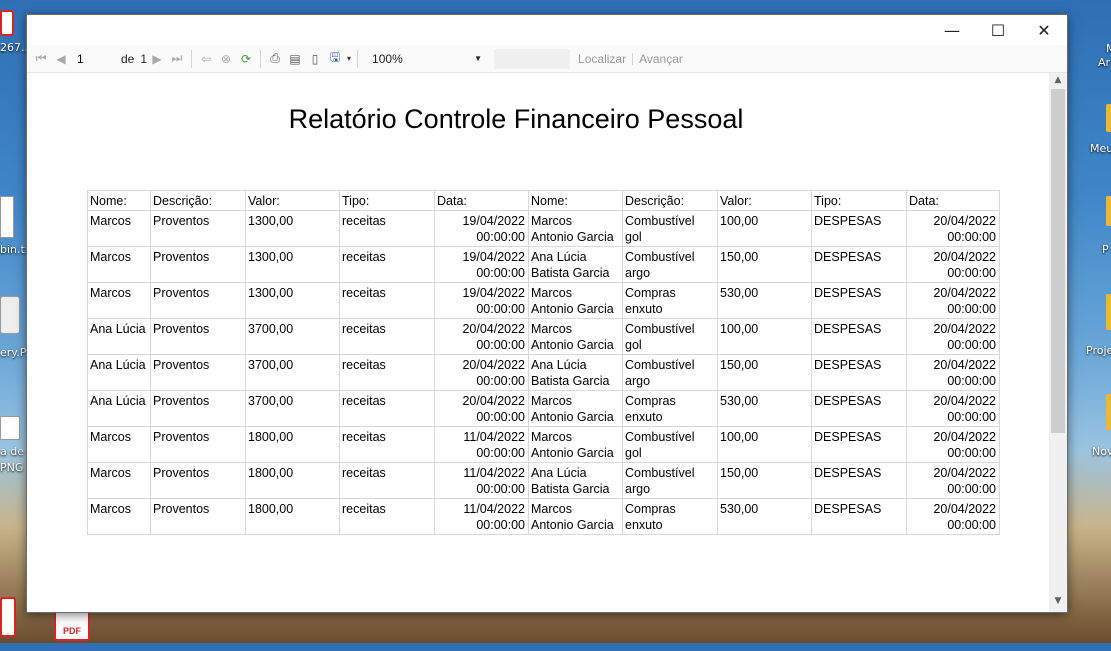  I want to click on cell-text: 1300,00, so click(271, 293).